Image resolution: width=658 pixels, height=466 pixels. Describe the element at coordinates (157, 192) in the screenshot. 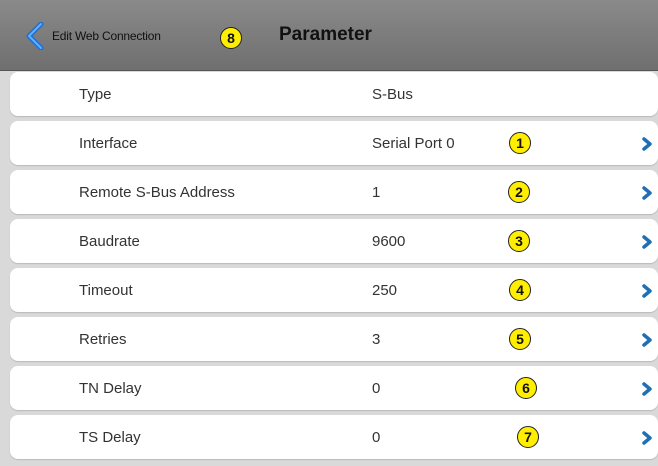

I see `row-label: Remote S-Bus Address` at that location.